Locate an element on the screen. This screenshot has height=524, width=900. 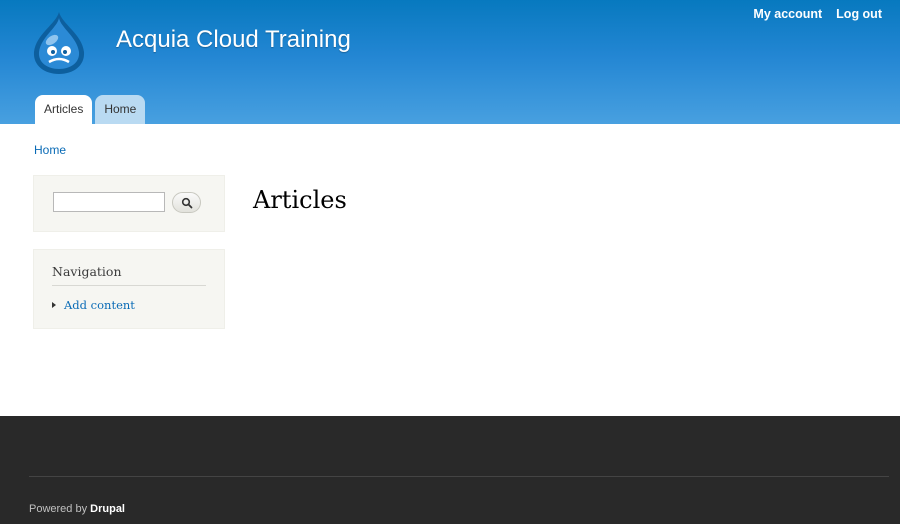
footer-divider is located at coordinates (459, 476).